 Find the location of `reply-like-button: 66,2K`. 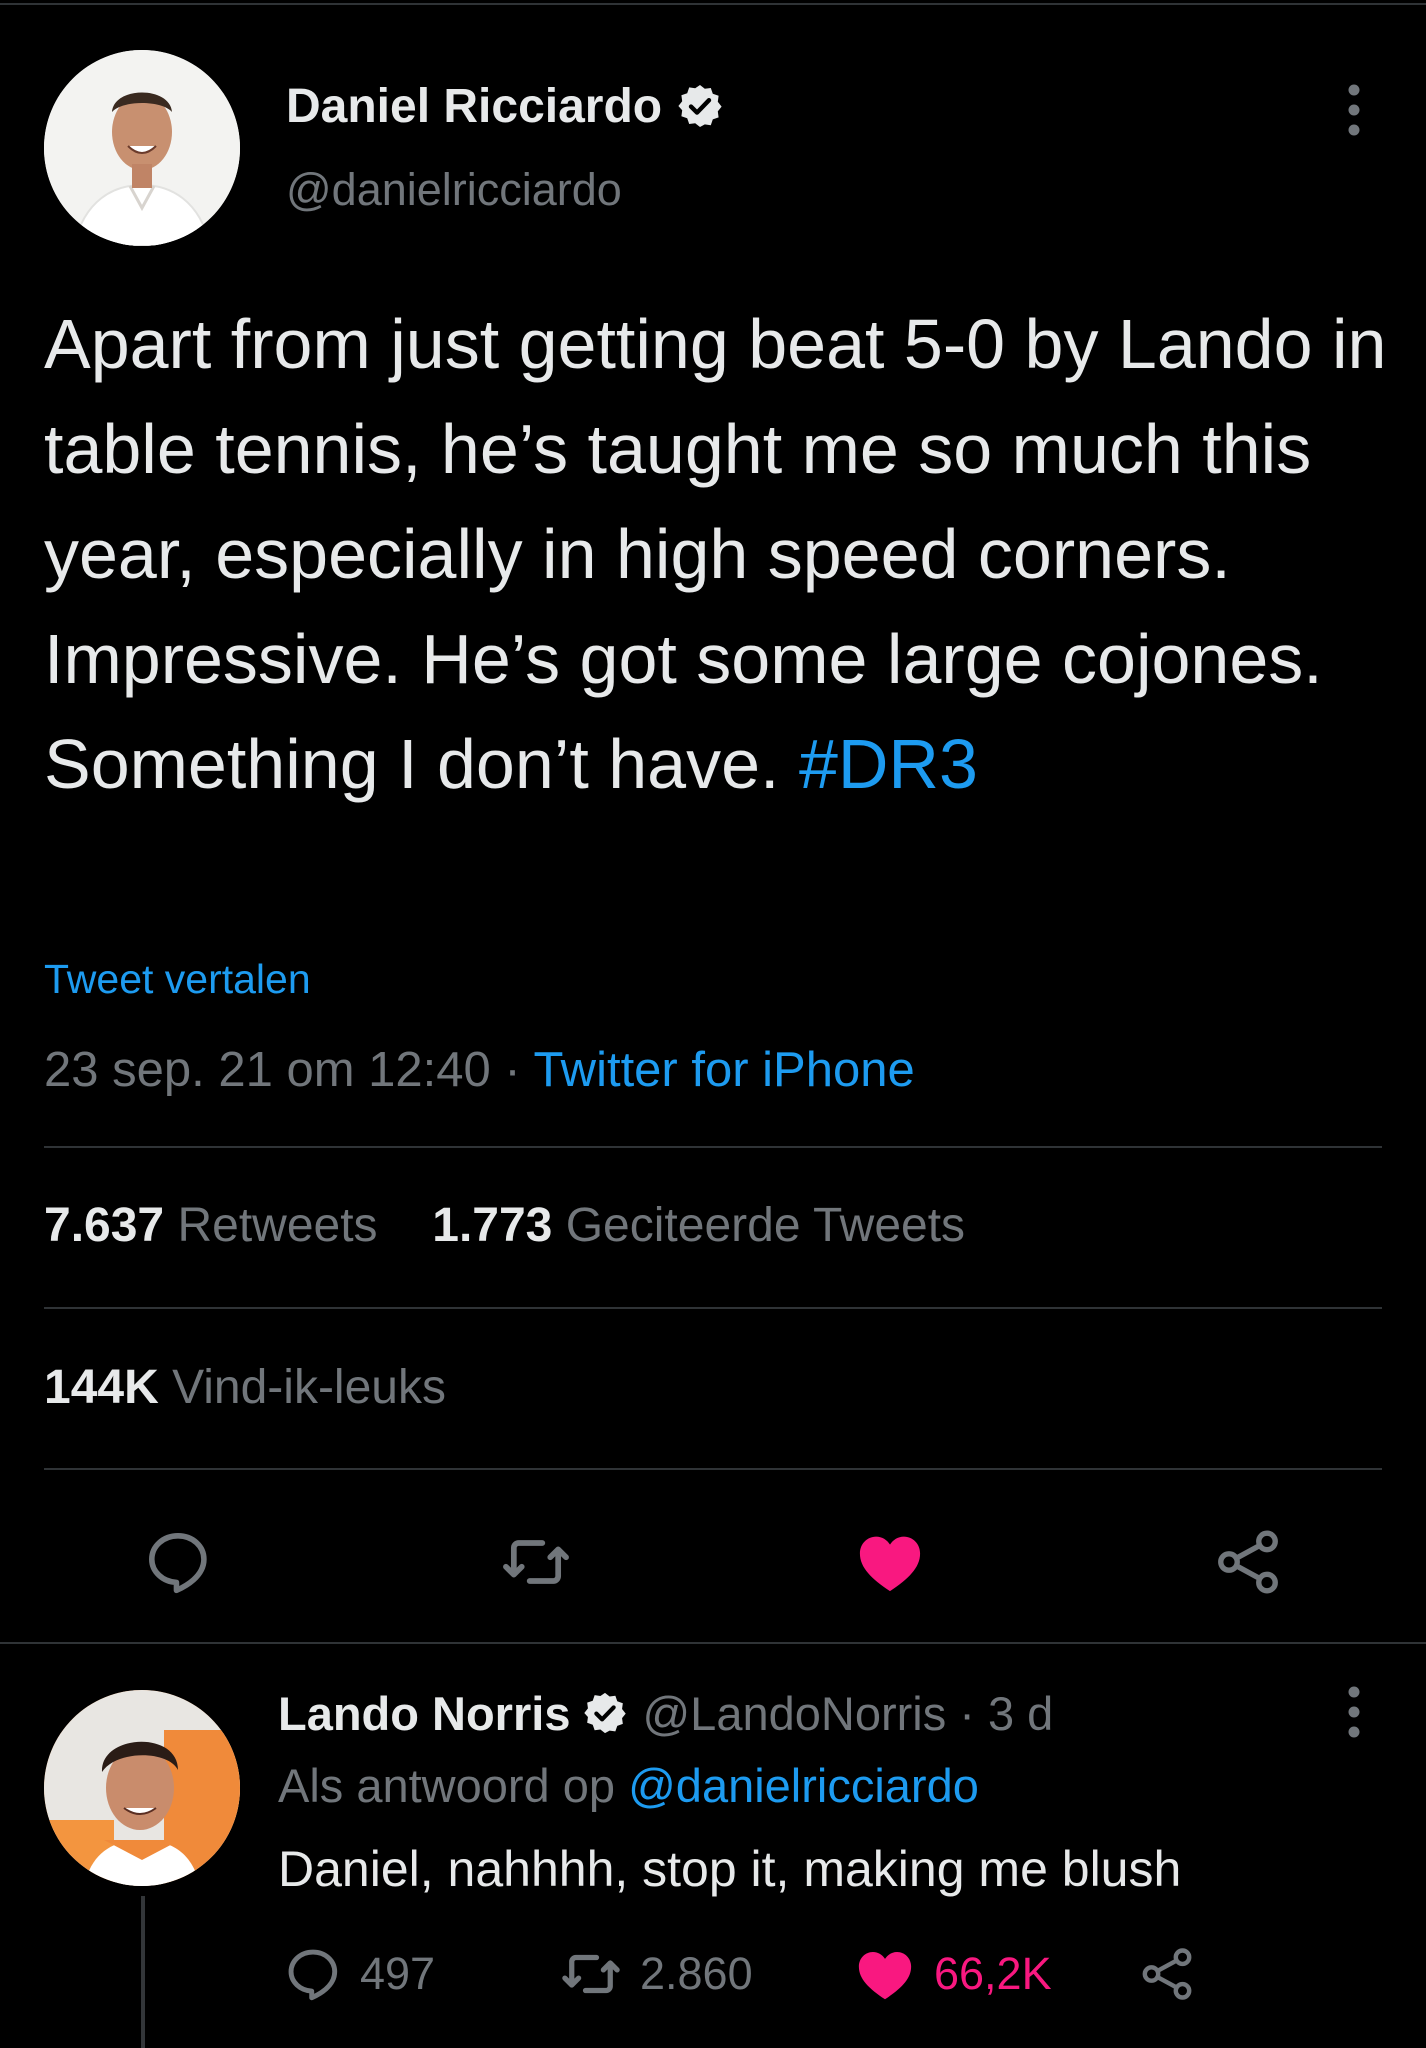

reply-like-button: 66,2K is located at coordinates (952, 1974).